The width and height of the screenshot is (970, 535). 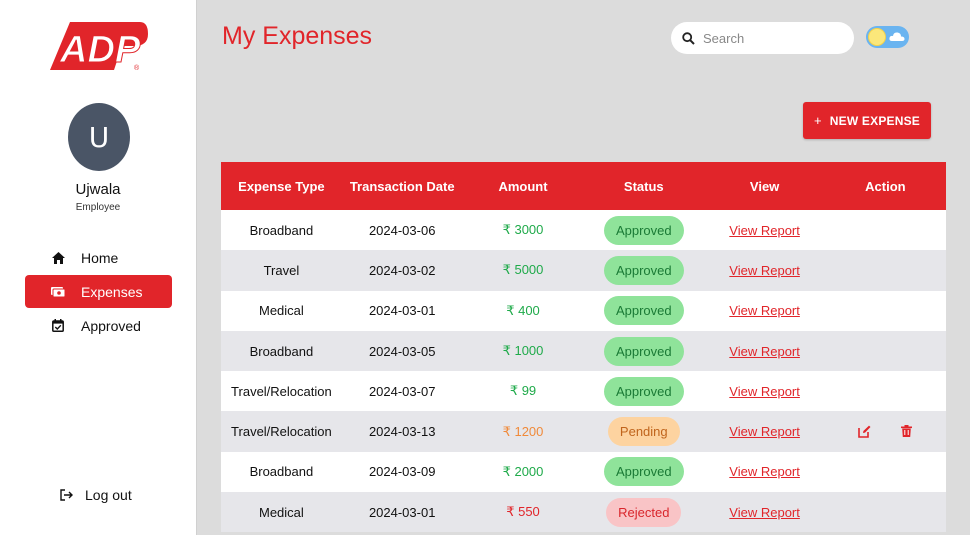 What do you see at coordinates (523, 512) in the screenshot?
I see `amount: ₹ 550` at bounding box center [523, 512].